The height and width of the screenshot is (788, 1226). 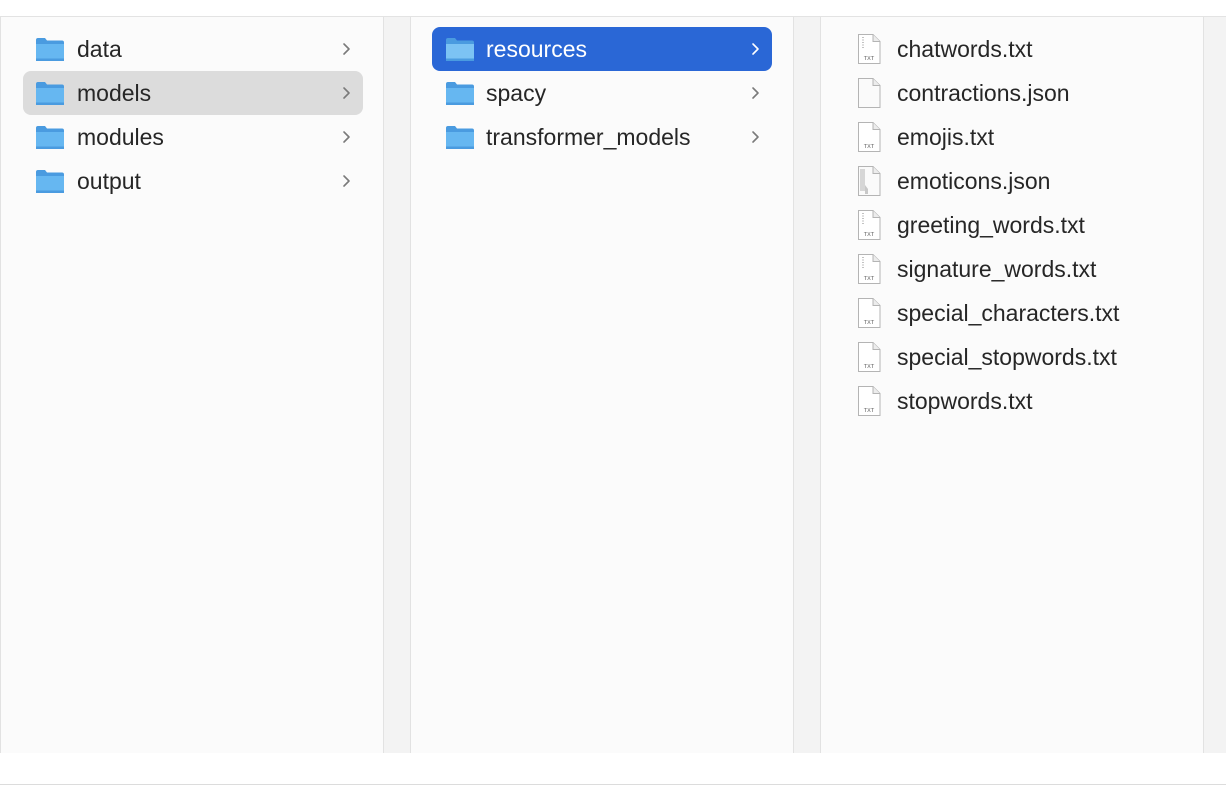 What do you see at coordinates (109, 181) in the screenshot?
I see `folder-label: output` at bounding box center [109, 181].